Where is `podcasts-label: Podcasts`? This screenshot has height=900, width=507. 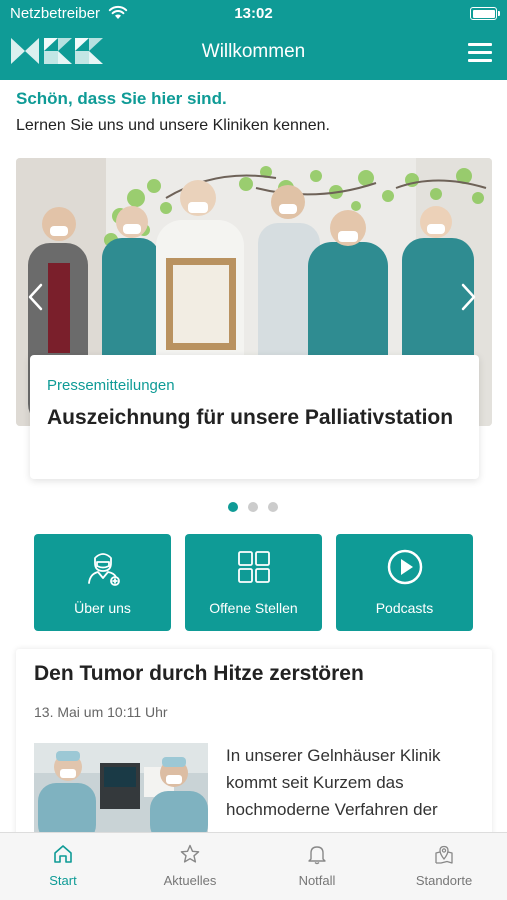 podcasts-label: Podcasts is located at coordinates (404, 608).